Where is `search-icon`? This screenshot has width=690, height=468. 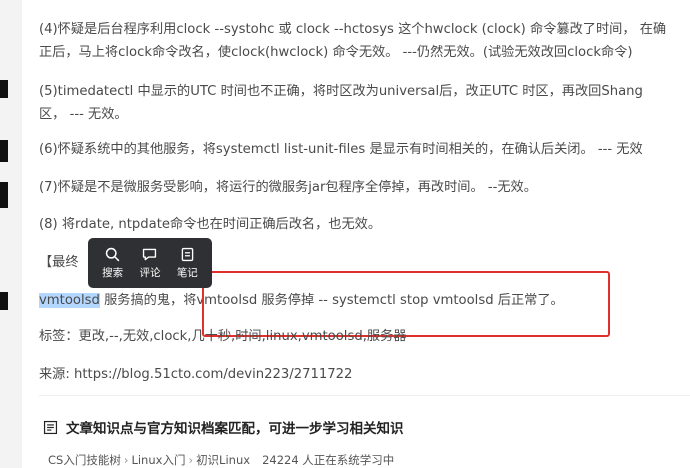
search-icon is located at coordinates (112, 254).